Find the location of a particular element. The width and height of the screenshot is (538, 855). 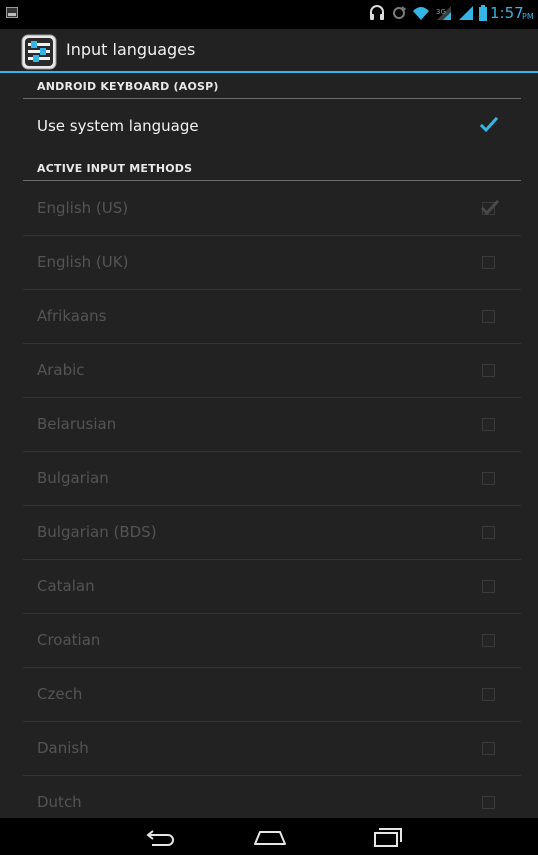

navigation-bar is located at coordinates (269, 836).